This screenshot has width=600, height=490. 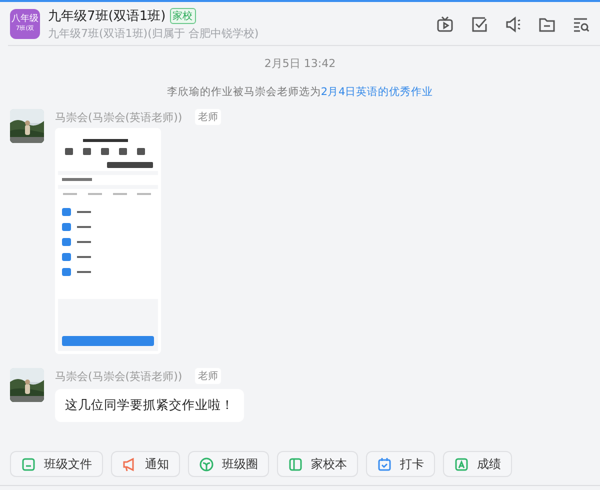 I want to click on action-button: 班级圈, so click(x=228, y=464).